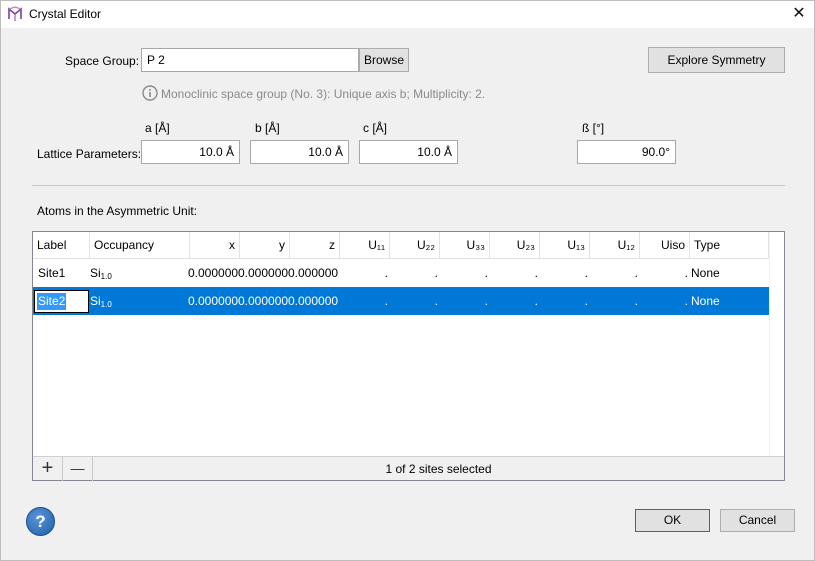 The height and width of the screenshot is (561, 815). I want to click on help-button: ?, so click(40, 521).